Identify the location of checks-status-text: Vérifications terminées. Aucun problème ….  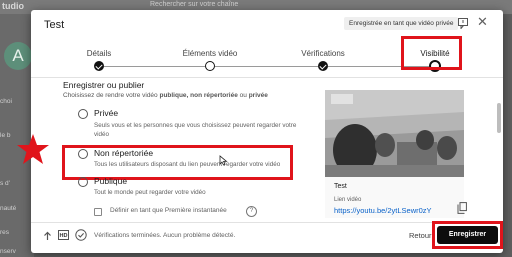
(165, 235).